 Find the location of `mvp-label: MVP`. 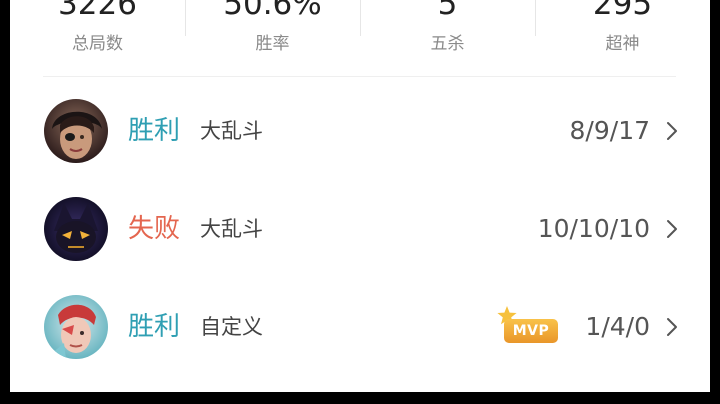

mvp-label: MVP is located at coordinates (531, 331).